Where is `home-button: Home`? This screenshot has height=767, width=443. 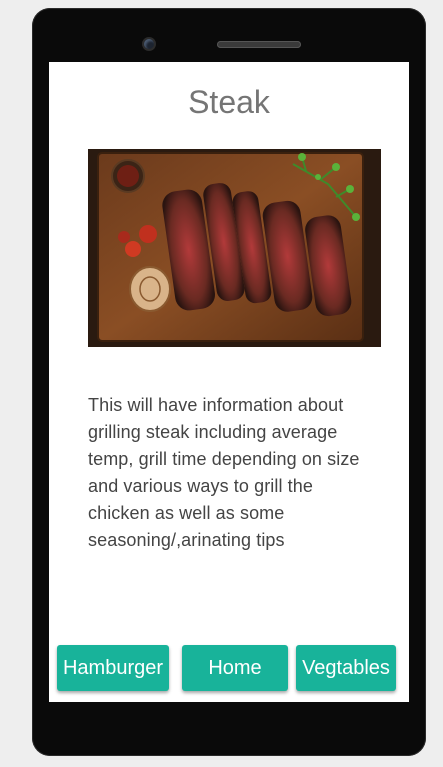 home-button: Home is located at coordinates (235, 668).